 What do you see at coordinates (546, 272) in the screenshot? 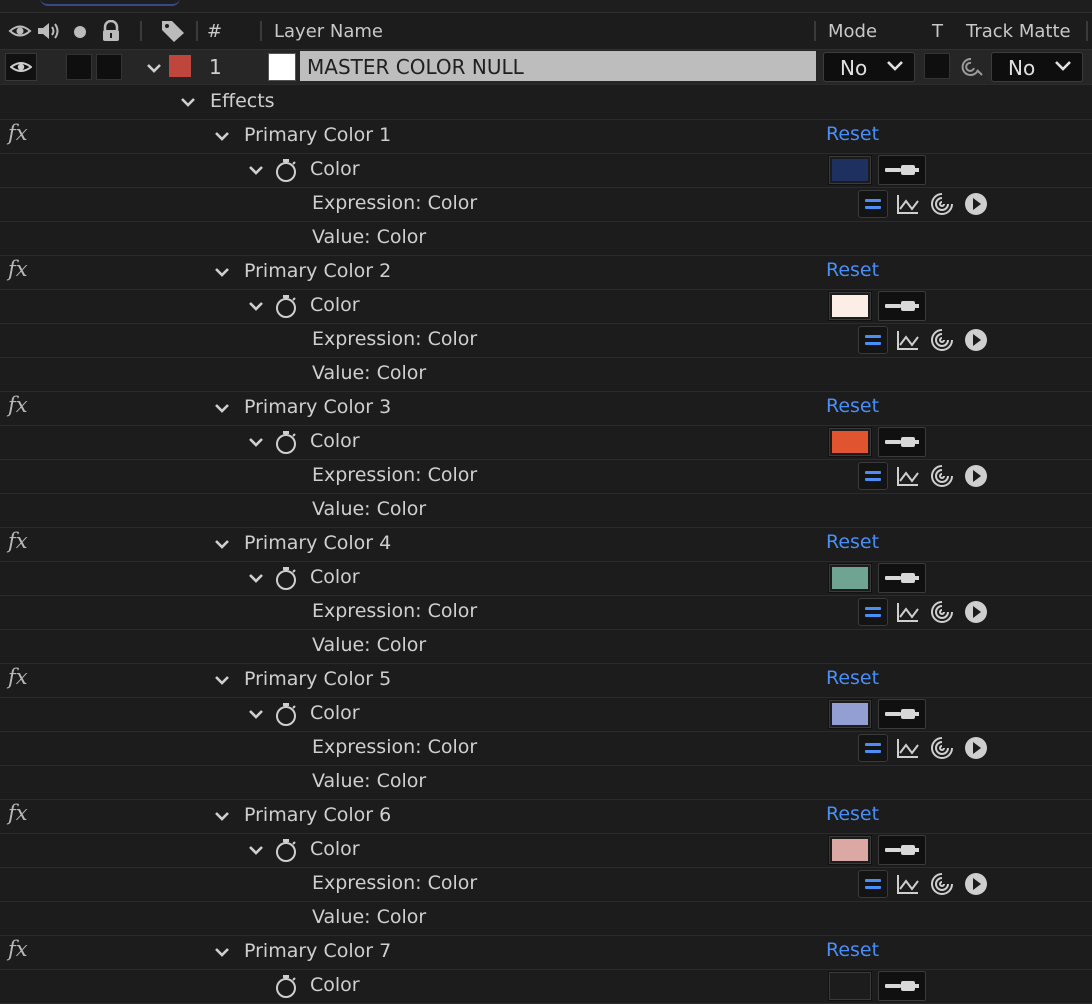
I see `effect-row: fx Primary Color 2 Reset` at bounding box center [546, 272].